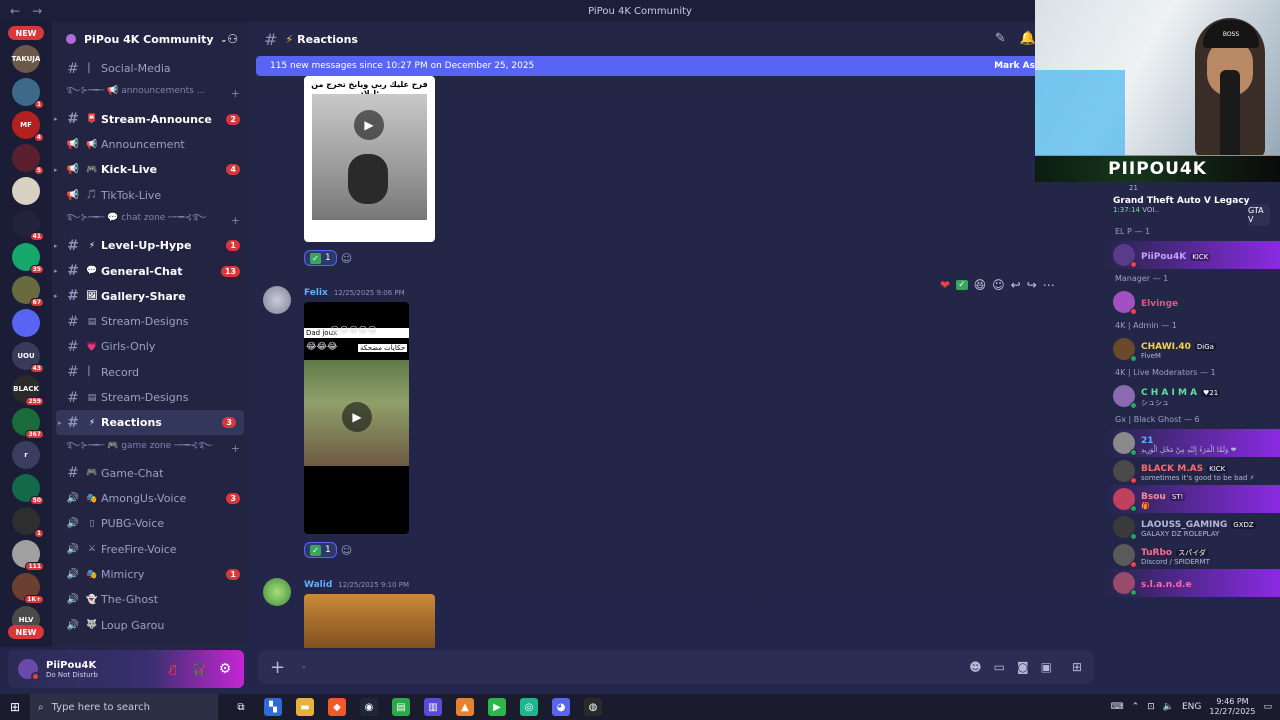 This screenshot has height=720, width=1280. What do you see at coordinates (150, 423) in the screenshot?
I see `channel-item: ▸ # ⚡ Reactions 3` at bounding box center [150, 423].